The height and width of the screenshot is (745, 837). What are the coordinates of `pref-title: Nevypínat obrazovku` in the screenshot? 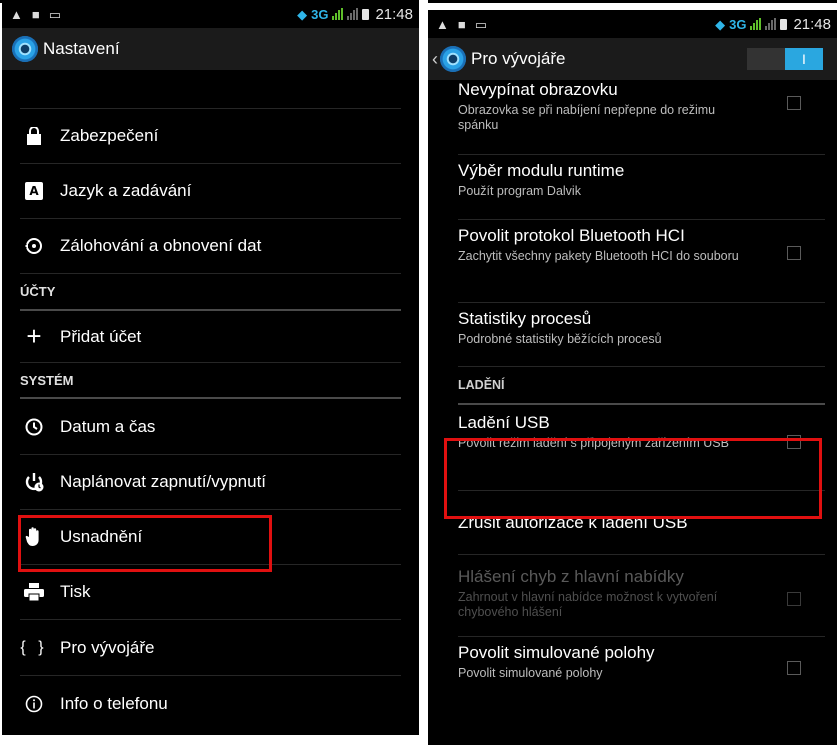 It's located at (538, 89).